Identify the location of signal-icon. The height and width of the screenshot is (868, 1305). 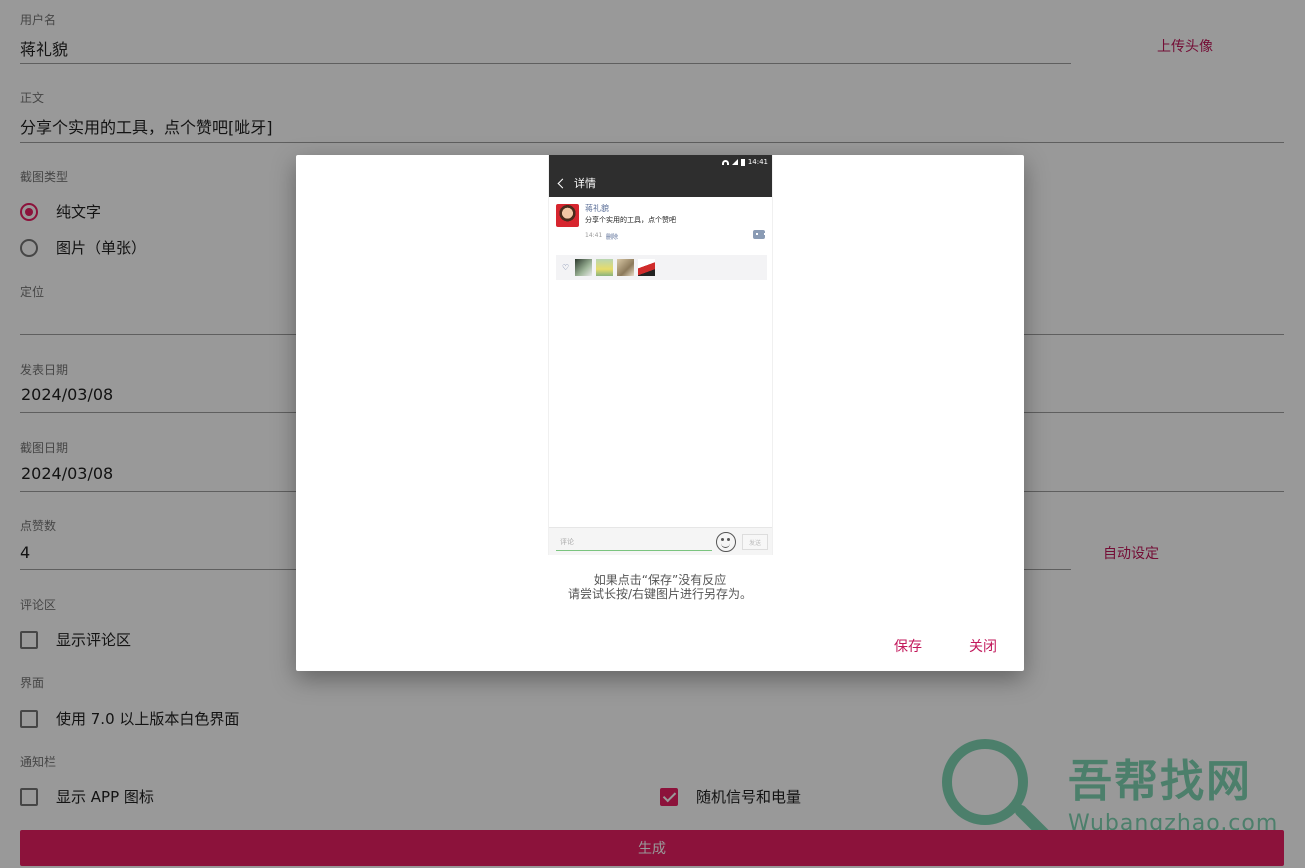
(734, 162).